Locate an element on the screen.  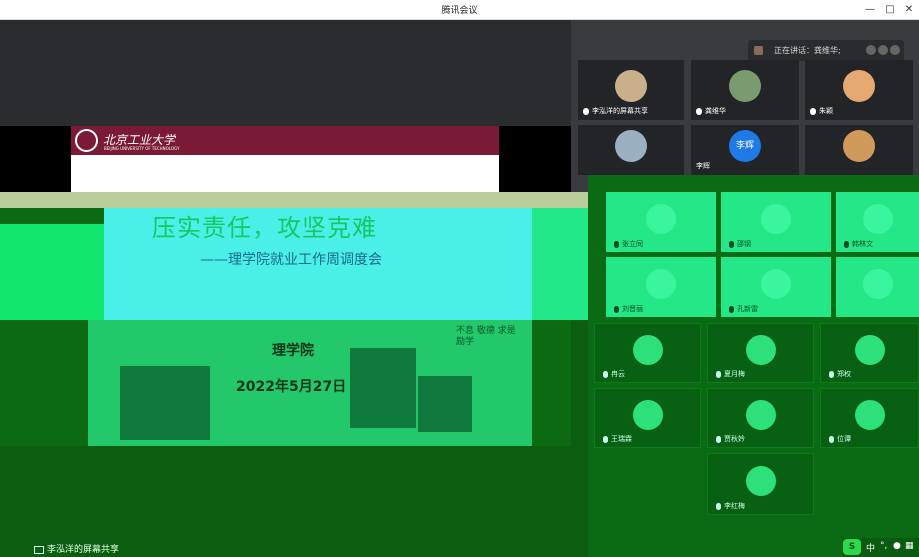
video-tile: 刘晋丽 is located at coordinates (661, 287).